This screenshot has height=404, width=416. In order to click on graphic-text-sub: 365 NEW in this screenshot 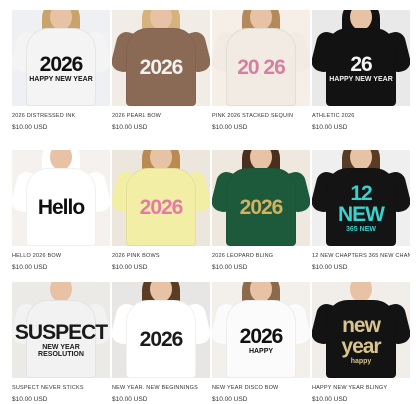, I will do `click(361, 229)`.